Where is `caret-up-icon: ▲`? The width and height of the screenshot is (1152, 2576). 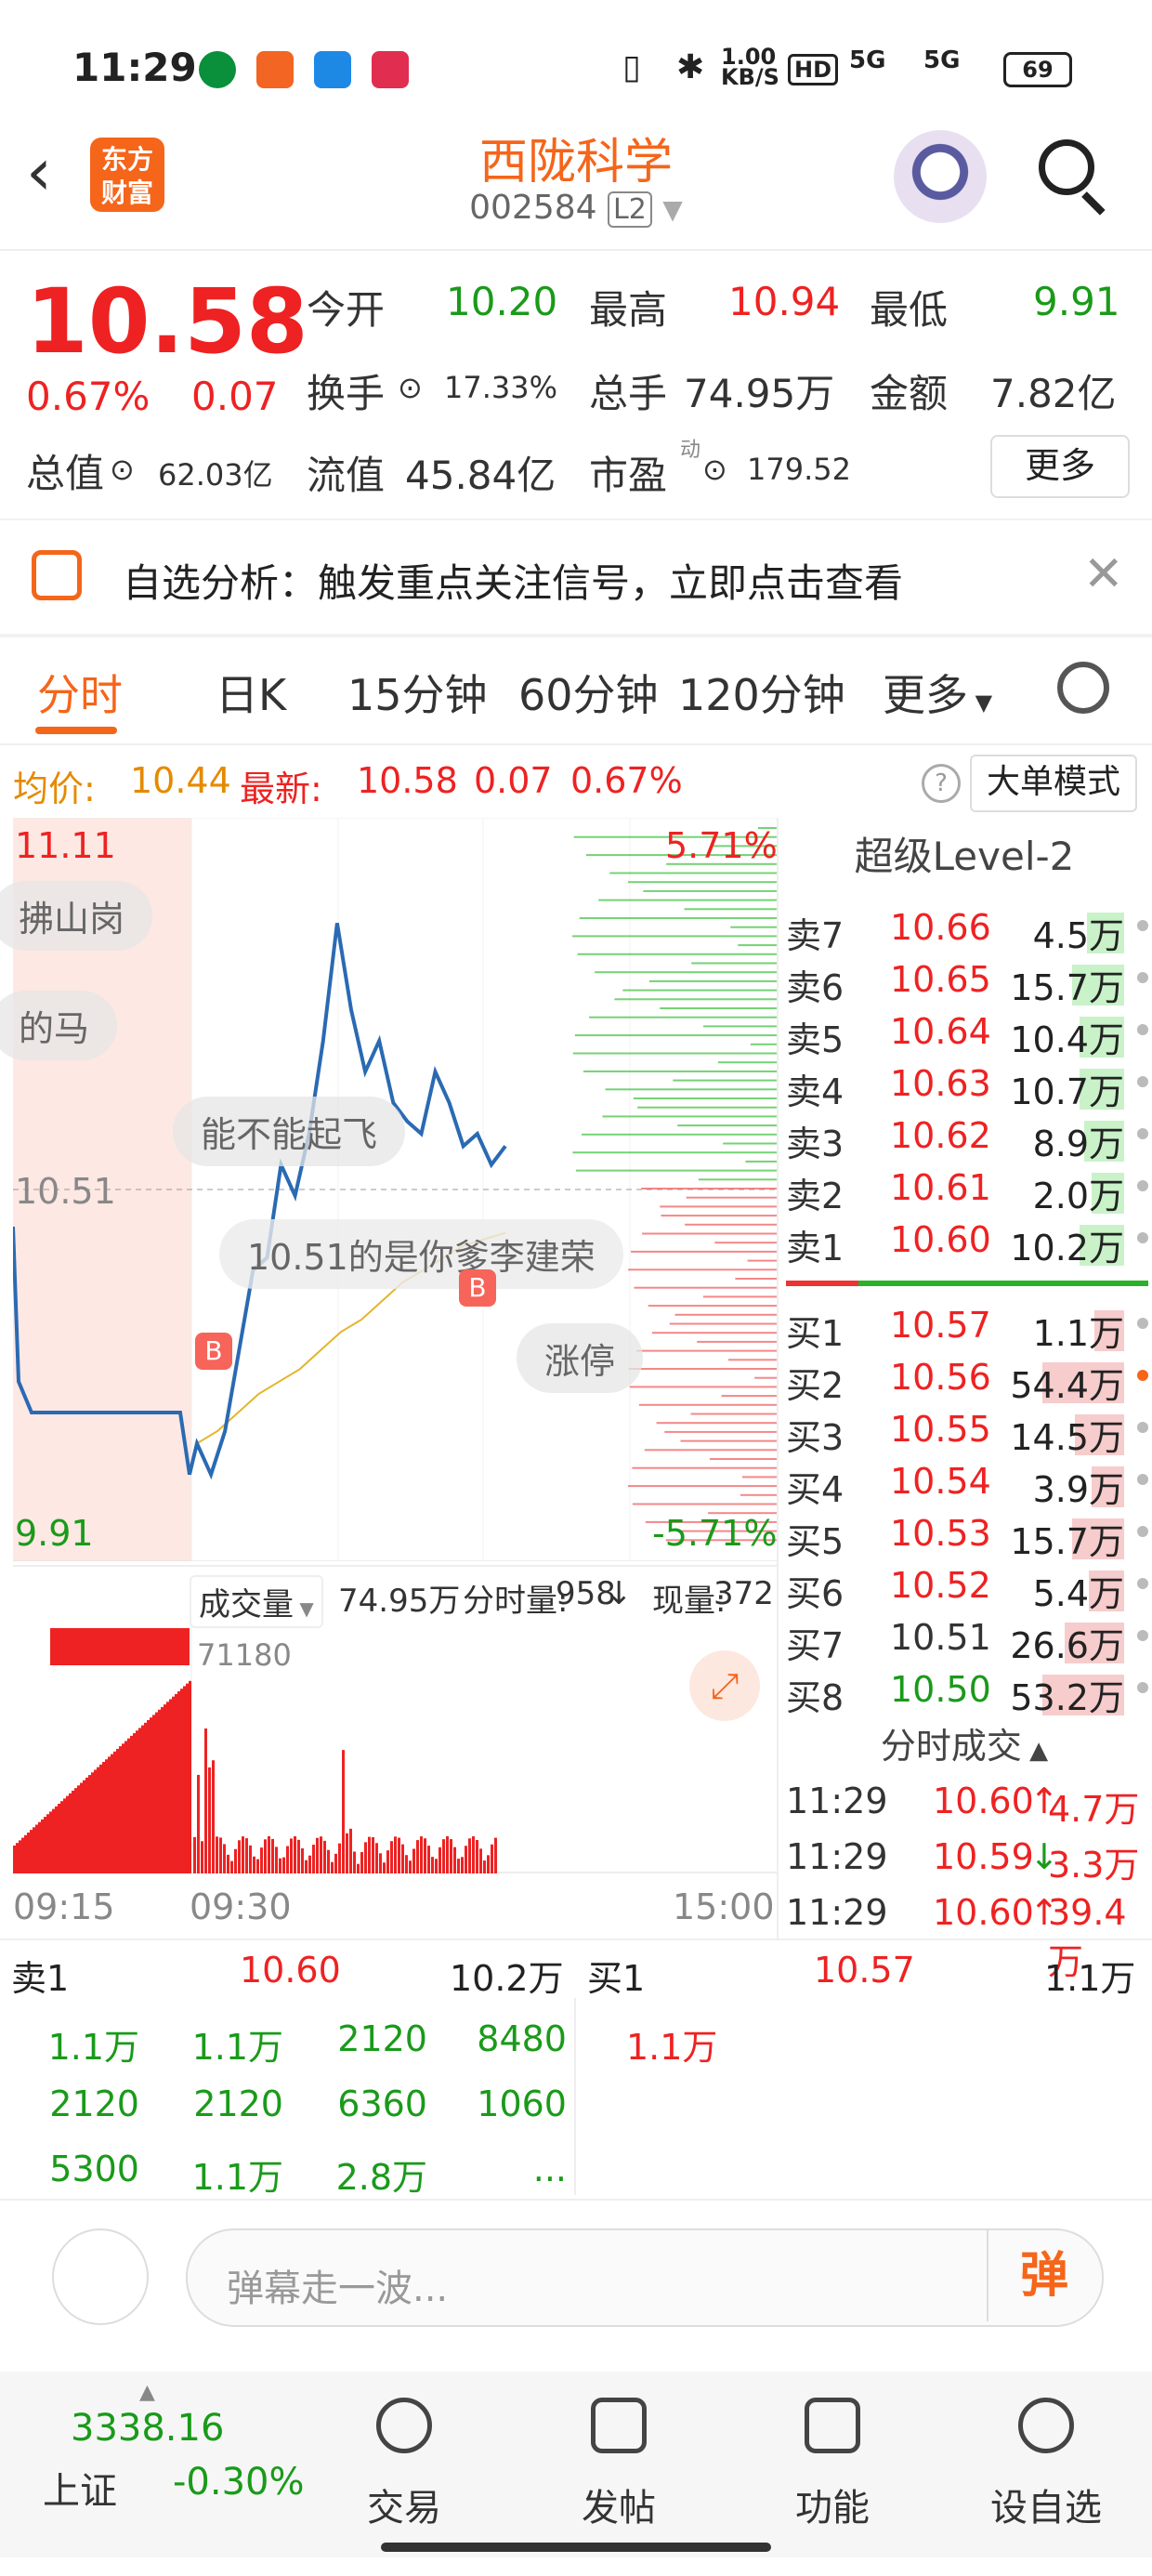
caret-up-icon: ▲ is located at coordinates (147, 2392).